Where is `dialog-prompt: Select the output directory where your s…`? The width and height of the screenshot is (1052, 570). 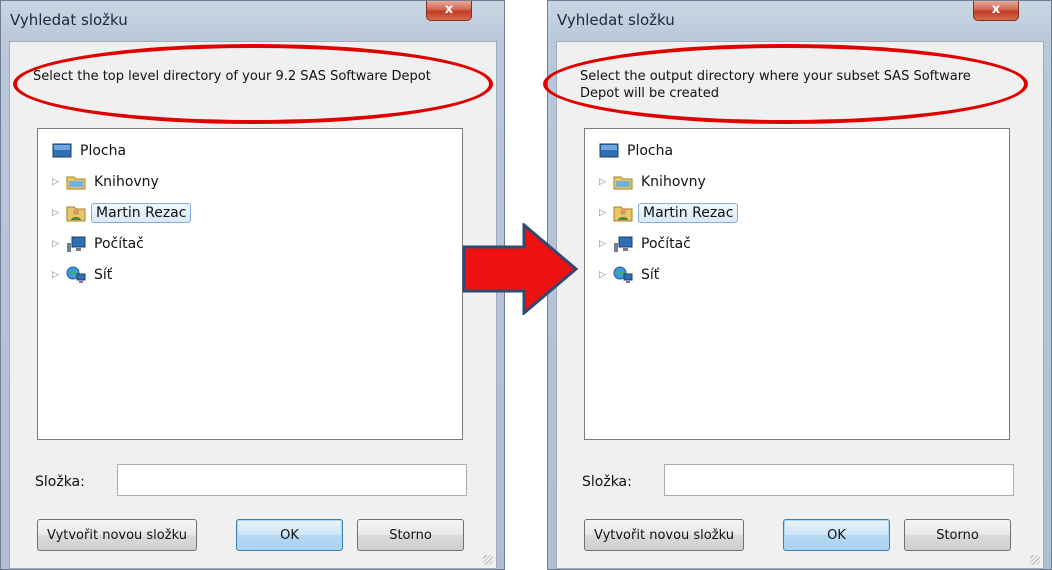 dialog-prompt: Select the output directory where your s… is located at coordinates (775, 85).